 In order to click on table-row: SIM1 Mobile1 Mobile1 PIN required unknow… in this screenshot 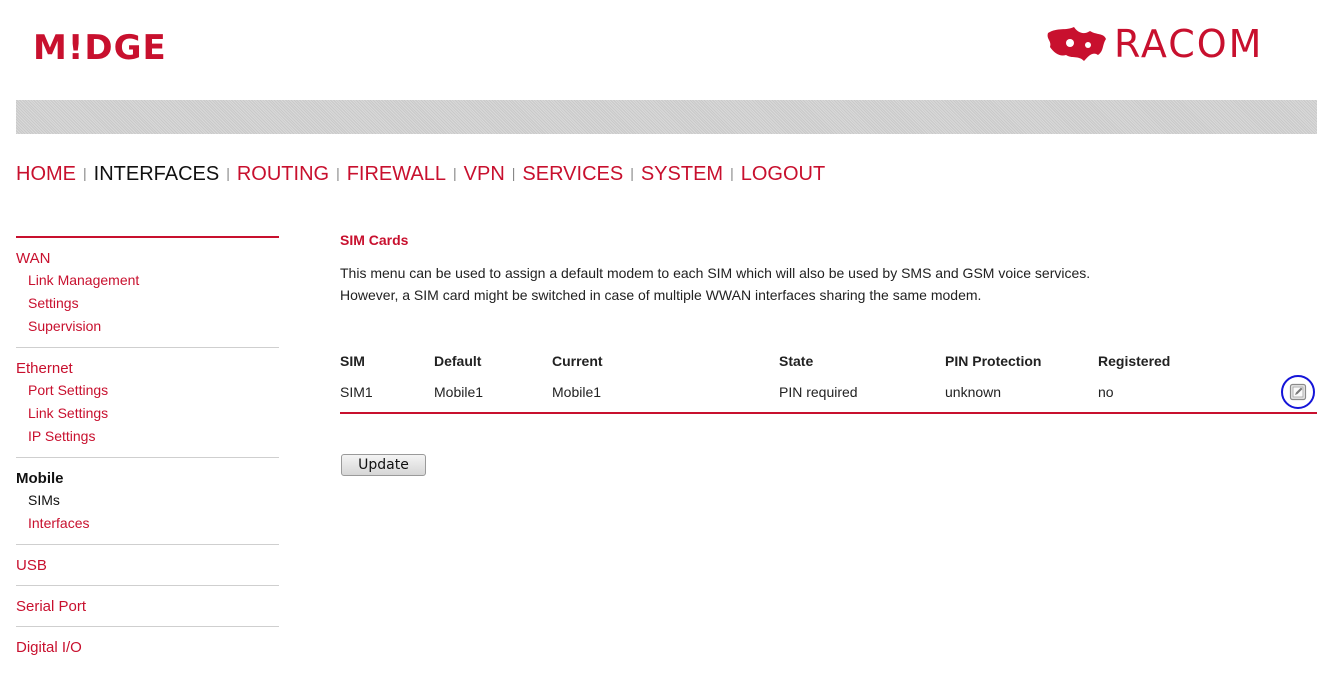, I will do `click(828, 393)`.